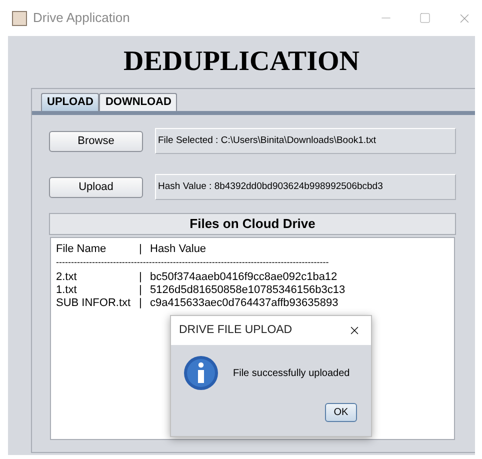 The height and width of the screenshot is (459, 482). What do you see at coordinates (70, 102) in the screenshot?
I see `tab: UPLOAD` at bounding box center [70, 102].